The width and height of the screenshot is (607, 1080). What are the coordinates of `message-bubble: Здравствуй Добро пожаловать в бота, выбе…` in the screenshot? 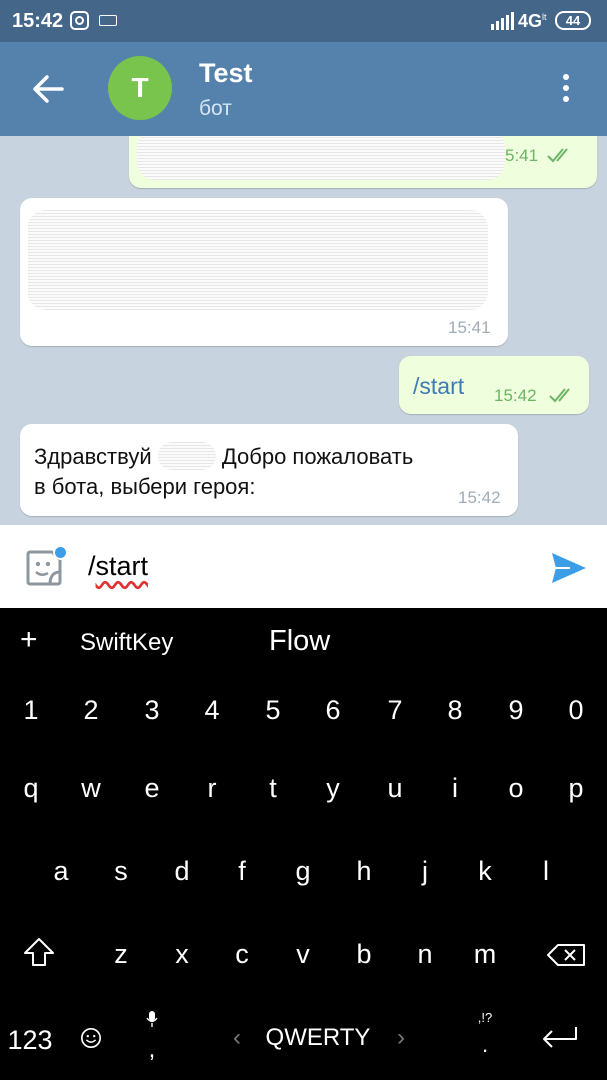 It's located at (269, 470).